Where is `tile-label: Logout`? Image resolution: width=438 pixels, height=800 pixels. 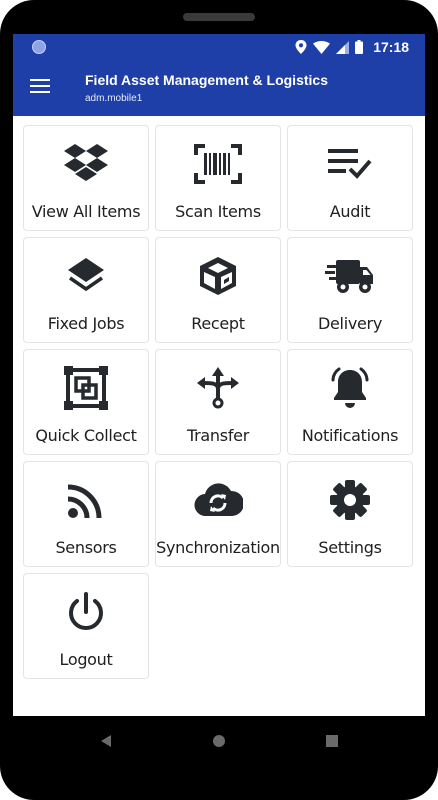
tile-label: Logout is located at coordinates (86, 659).